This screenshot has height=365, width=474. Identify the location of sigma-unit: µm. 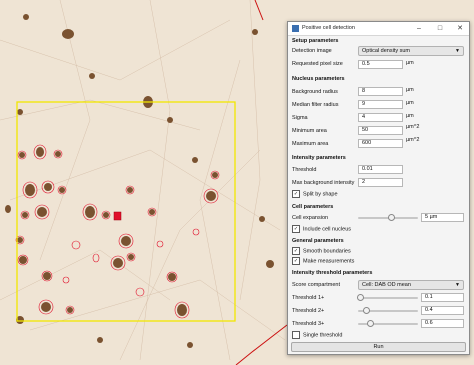
(410, 116).